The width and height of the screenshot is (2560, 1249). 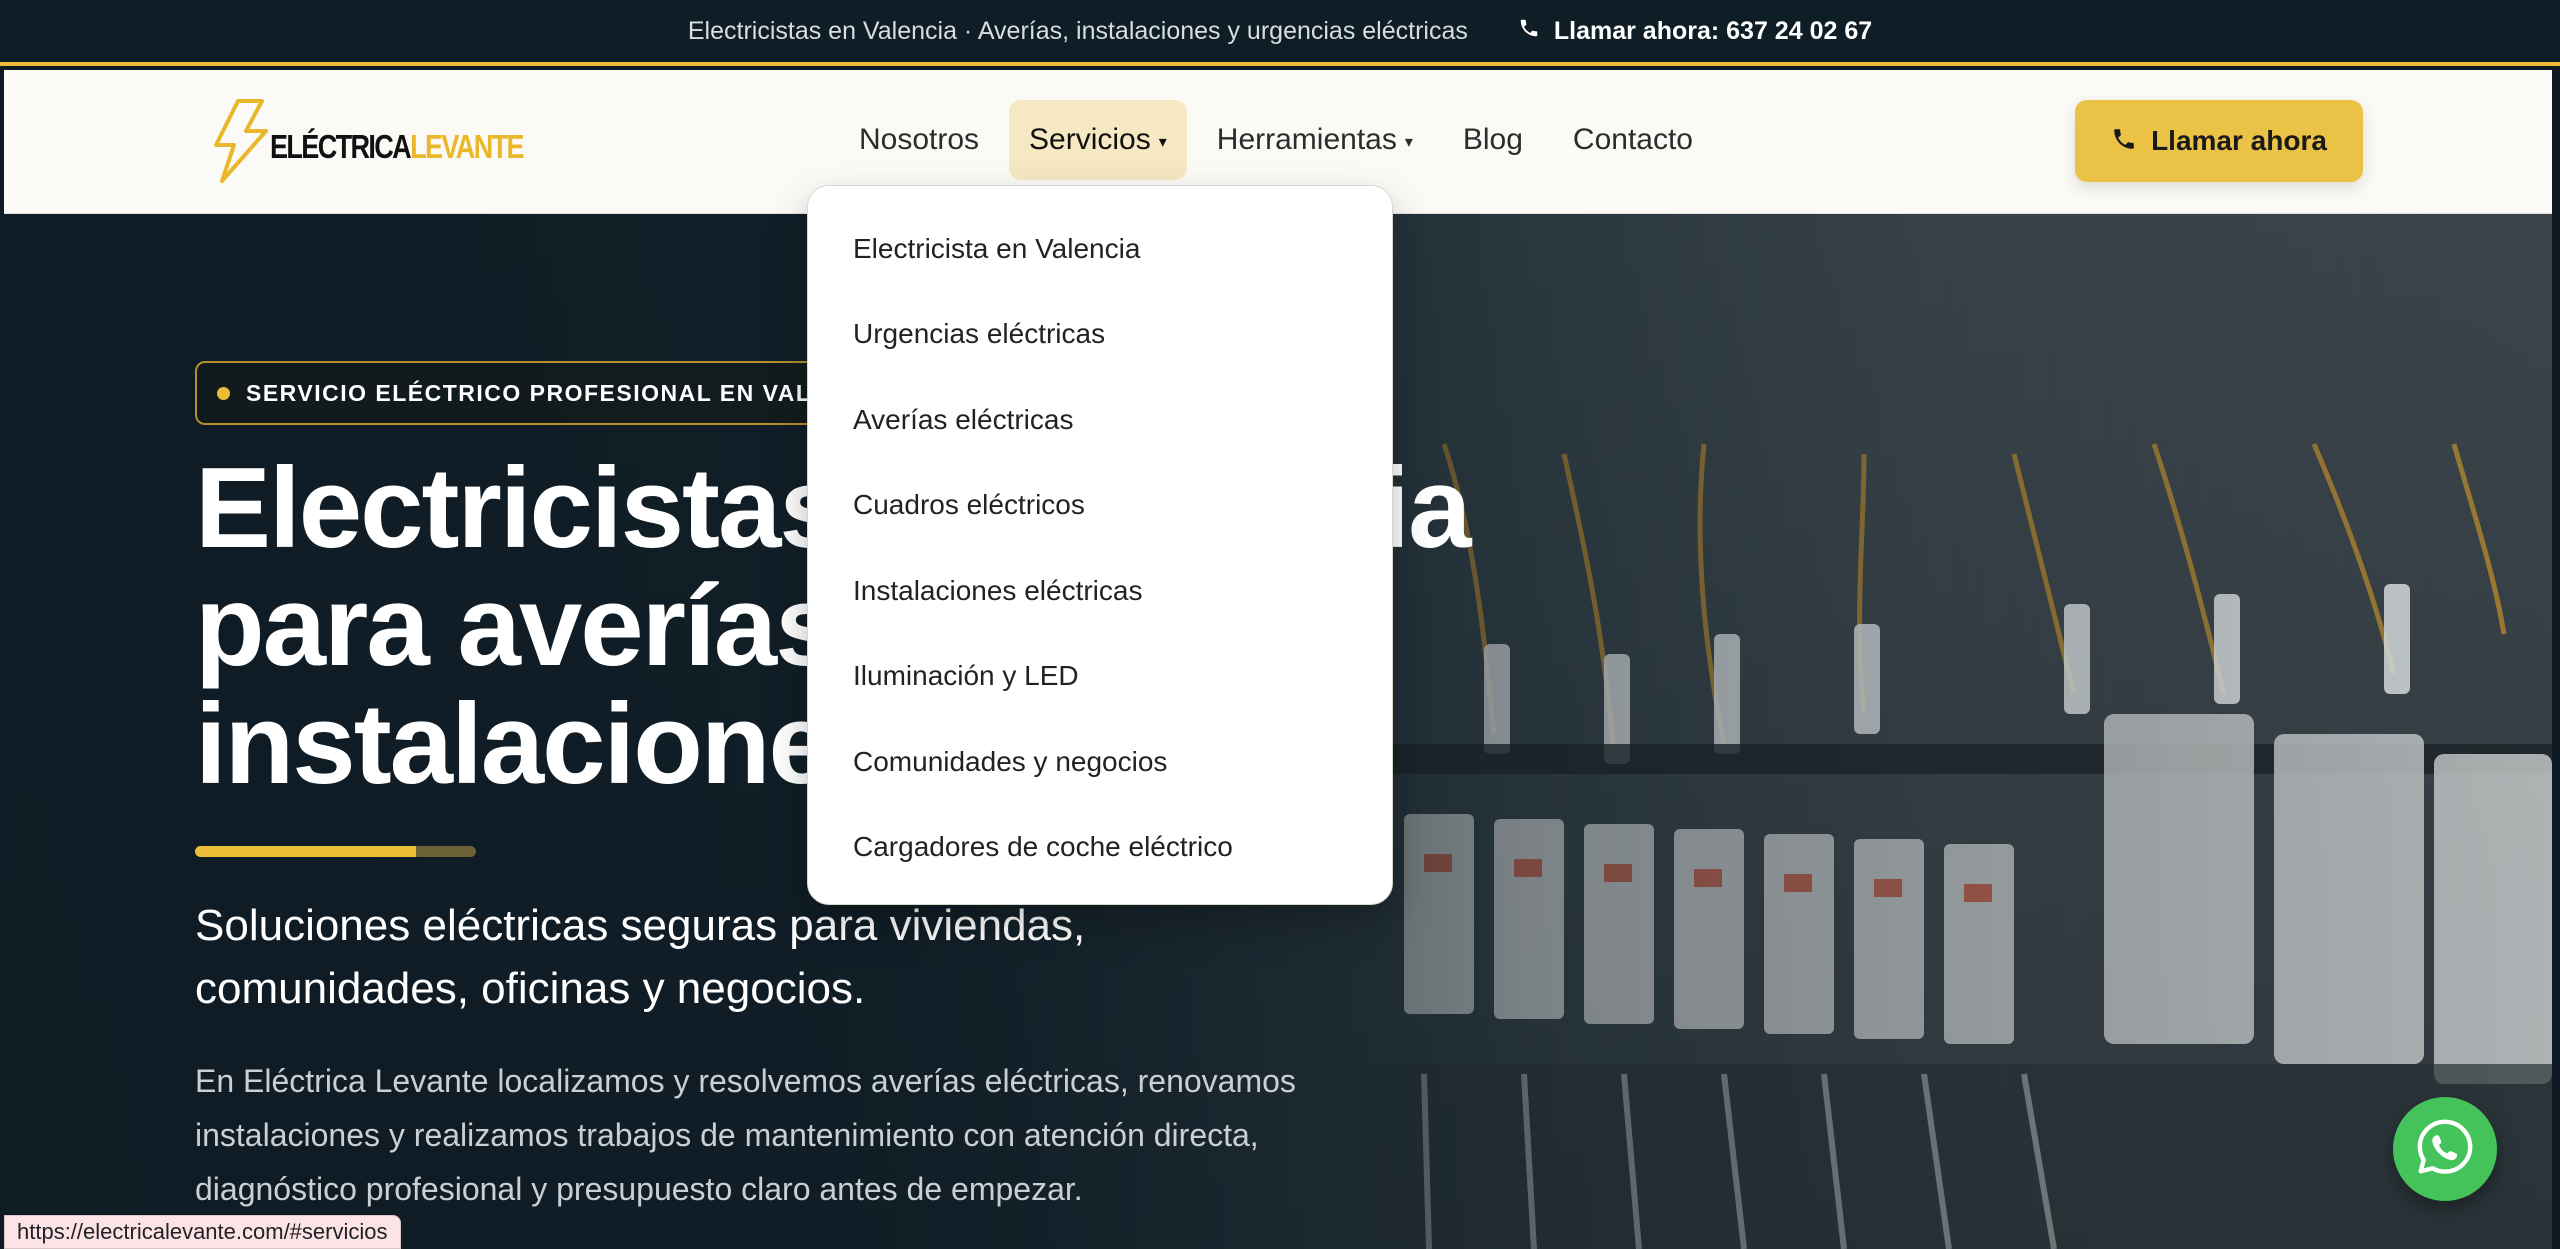 I want to click on logo-part-1: ELÉCTRICA, so click(x=341, y=146).